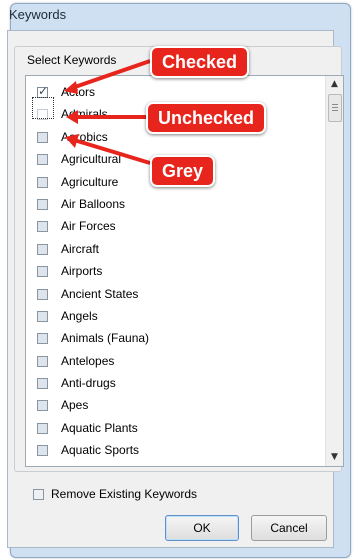 Image resolution: width=360 pixels, height=560 pixels. What do you see at coordinates (171, 250) in the screenshot?
I see `keyword-item: Aircraft` at bounding box center [171, 250].